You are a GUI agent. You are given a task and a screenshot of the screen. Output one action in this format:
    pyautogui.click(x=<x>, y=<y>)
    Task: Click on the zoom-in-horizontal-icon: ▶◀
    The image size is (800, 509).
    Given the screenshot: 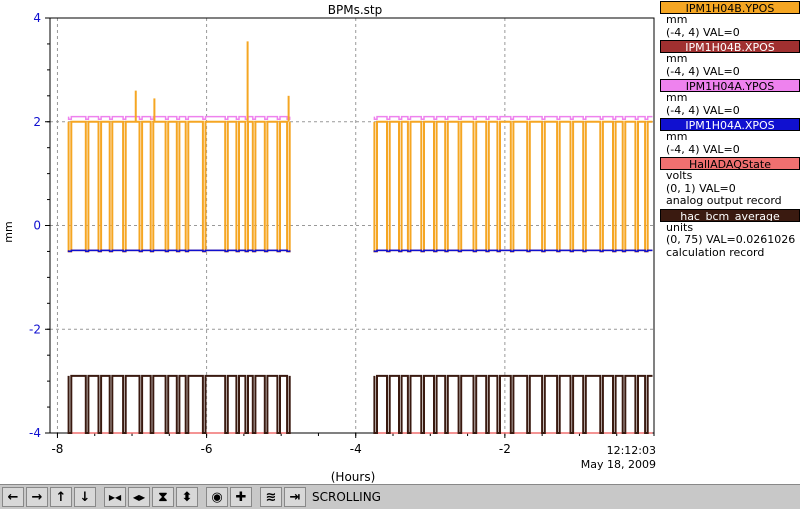 What is the action you would take?
    pyautogui.click(x=115, y=497)
    